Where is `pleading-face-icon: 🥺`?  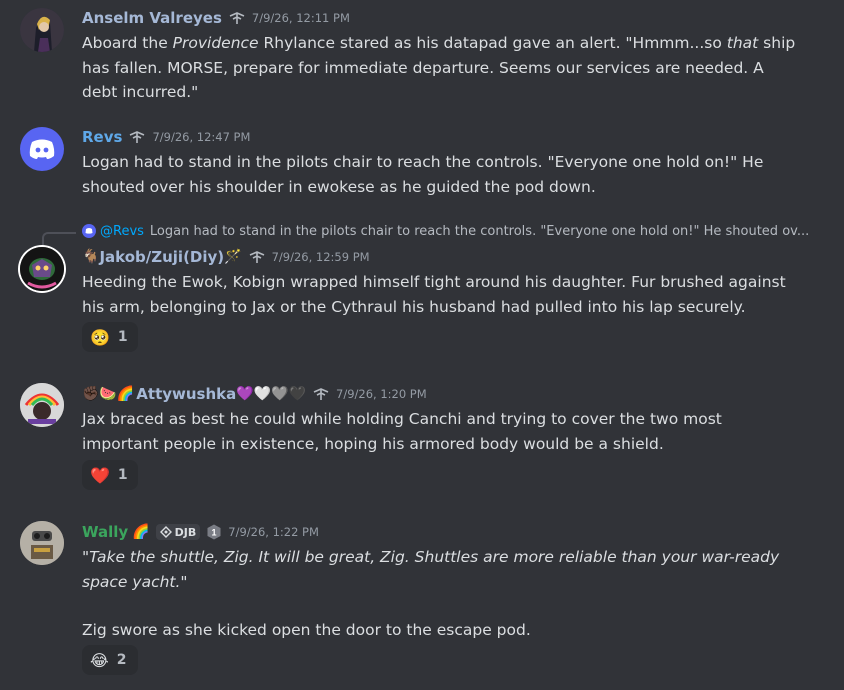 pleading-face-icon: 🥺 is located at coordinates (100, 337).